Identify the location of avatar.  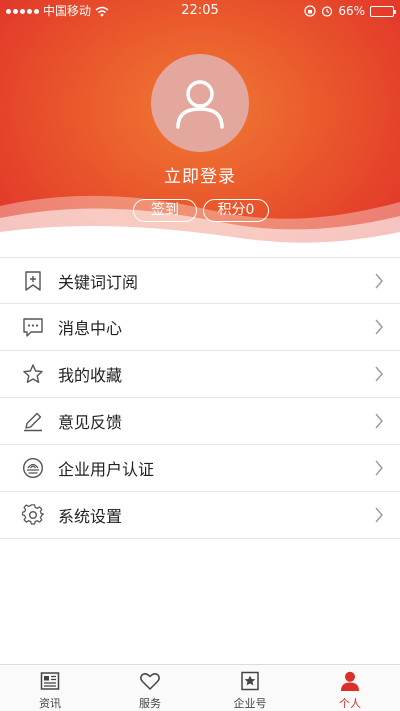
(200, 103).